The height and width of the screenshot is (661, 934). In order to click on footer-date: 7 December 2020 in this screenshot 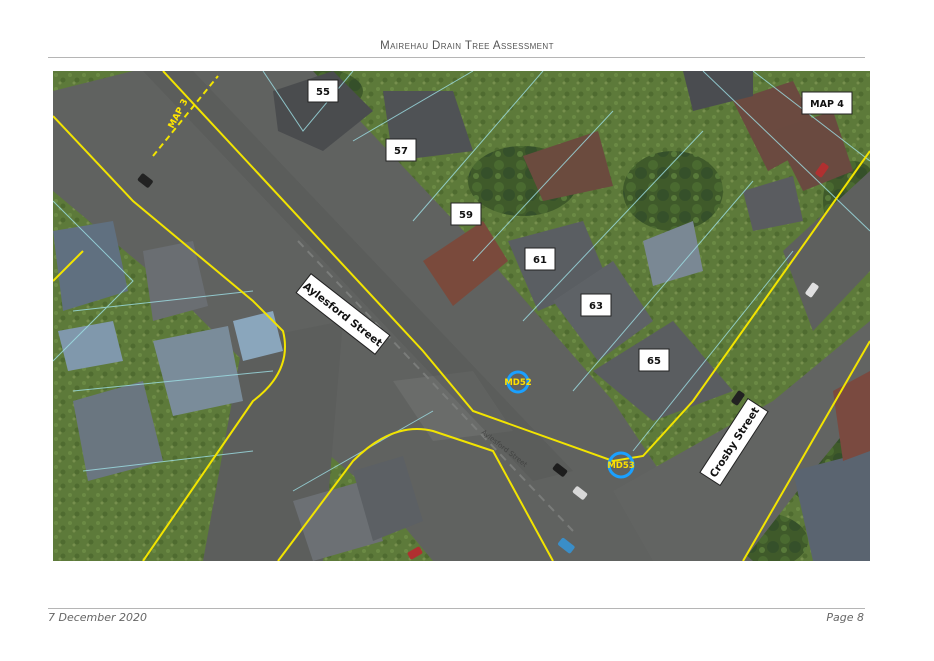, I will do `click(98, 617)`.